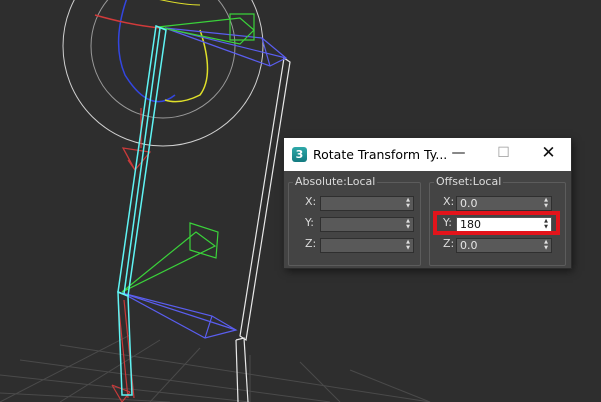 This screenshot has width=601, height=402. What do you see at coordinates (367, 203) in the screenshot?
I see `absolute-x-spinner: ▲ ▼` at bounding box center [367, 203].